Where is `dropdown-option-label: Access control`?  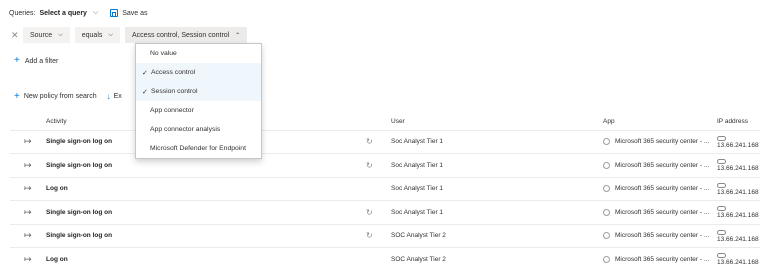
dropdown-option-label: Access control is located at coordinates (173, 72).